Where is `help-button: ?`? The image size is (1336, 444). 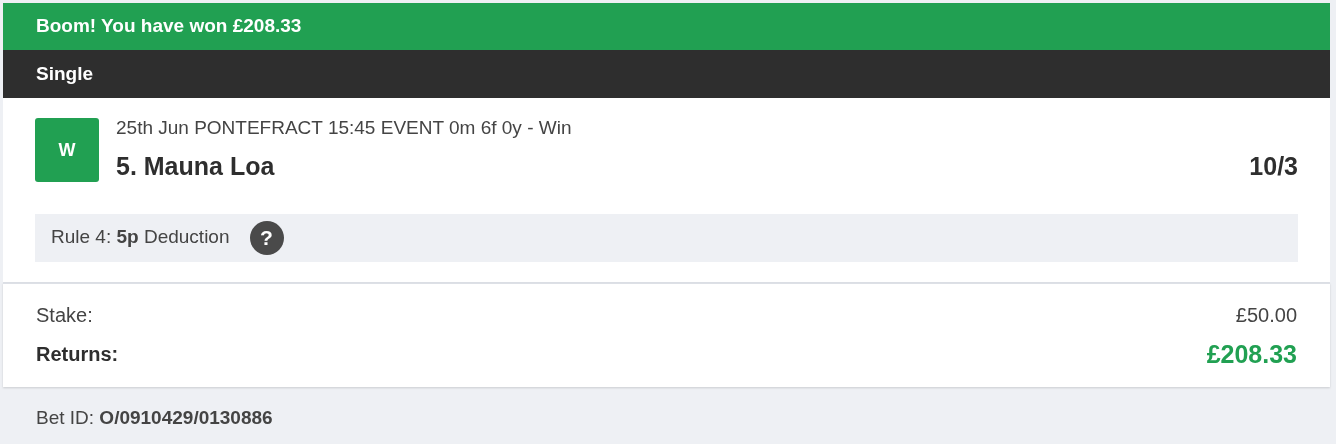
help-button: ? is located at coordinates (266, 237).